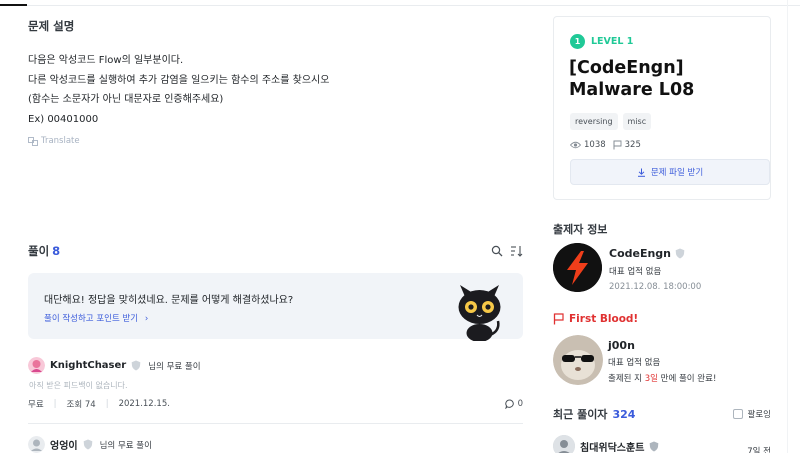 The width and height of the screenshot is (800, 453). What do you see at coordinates (275, 404) in the screenshot?
I see `solution-meta: 무료 | 조회 74 | 2021.12.15. 0` at bounding box center [275, 404].